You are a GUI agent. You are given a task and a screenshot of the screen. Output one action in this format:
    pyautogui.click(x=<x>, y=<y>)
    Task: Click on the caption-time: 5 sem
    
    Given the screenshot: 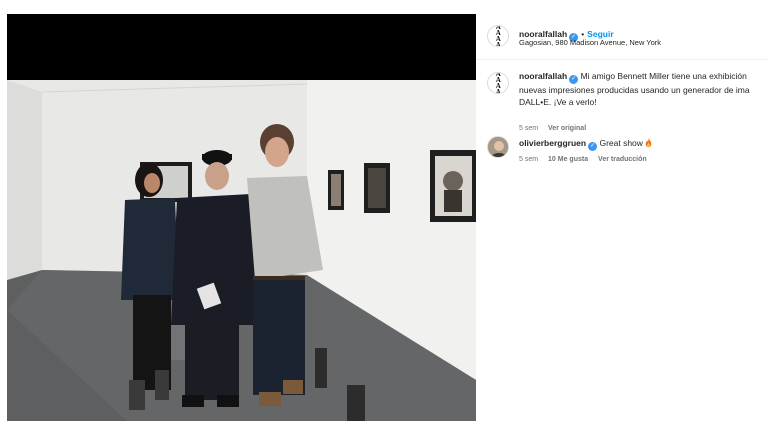 What is the action you would take?
    pyautogui.click(x=528, y=128)
    